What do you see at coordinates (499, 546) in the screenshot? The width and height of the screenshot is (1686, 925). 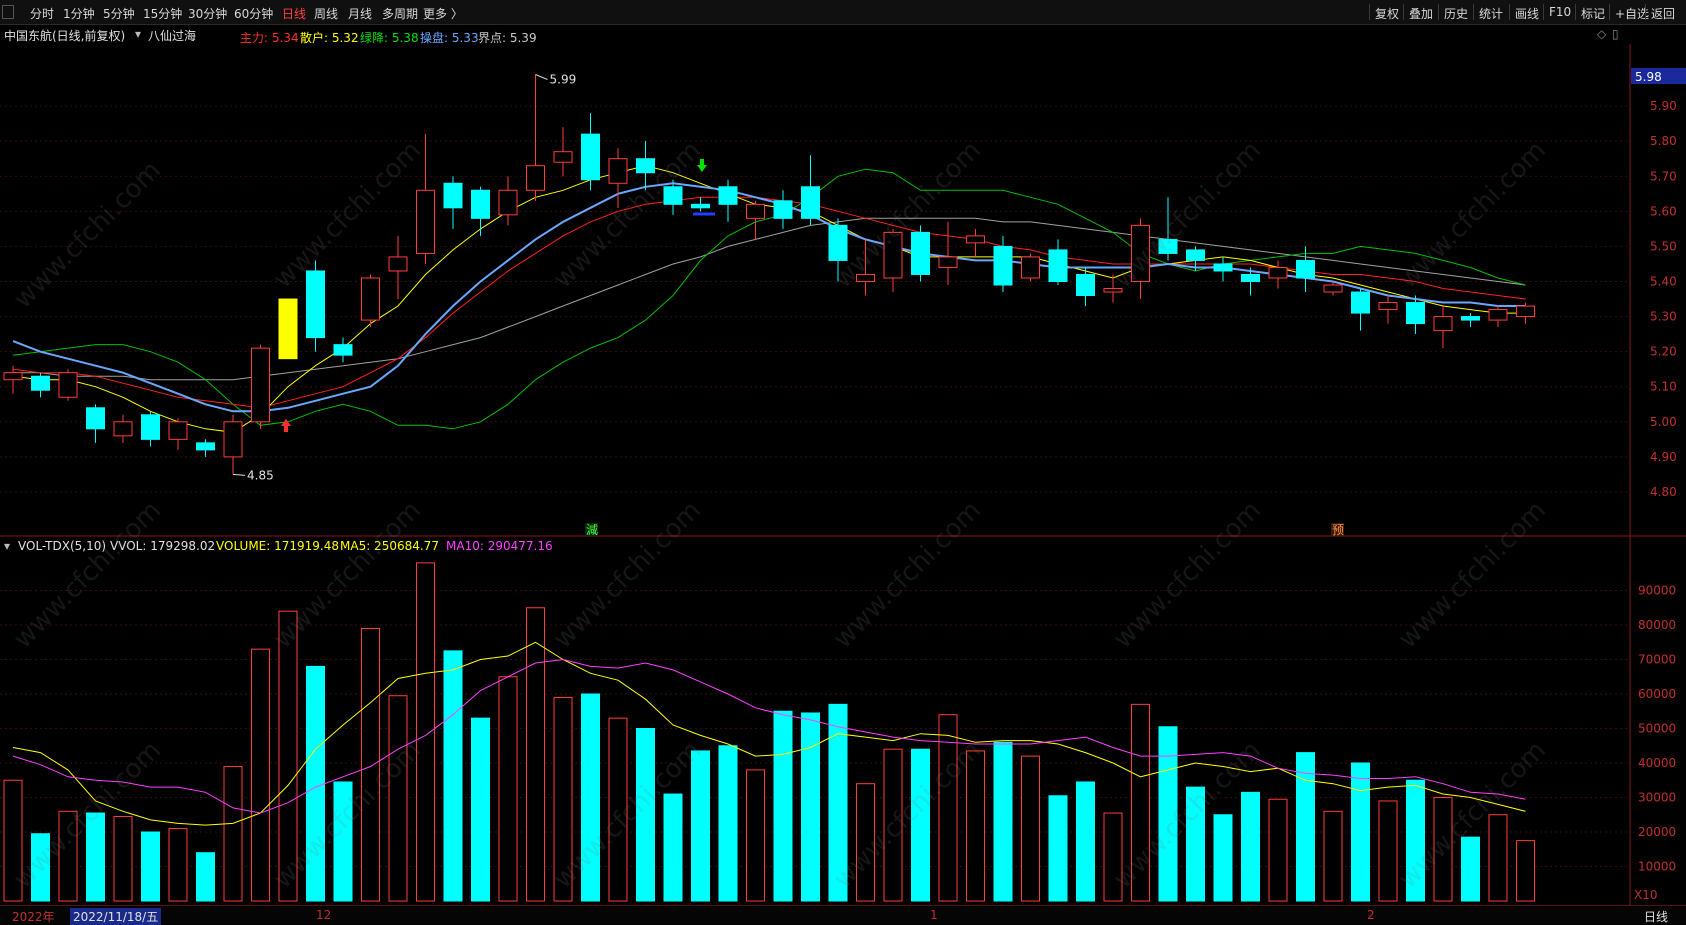 I see `ma10-value: MA10: 290477.16` at bounding box center [499, 546].